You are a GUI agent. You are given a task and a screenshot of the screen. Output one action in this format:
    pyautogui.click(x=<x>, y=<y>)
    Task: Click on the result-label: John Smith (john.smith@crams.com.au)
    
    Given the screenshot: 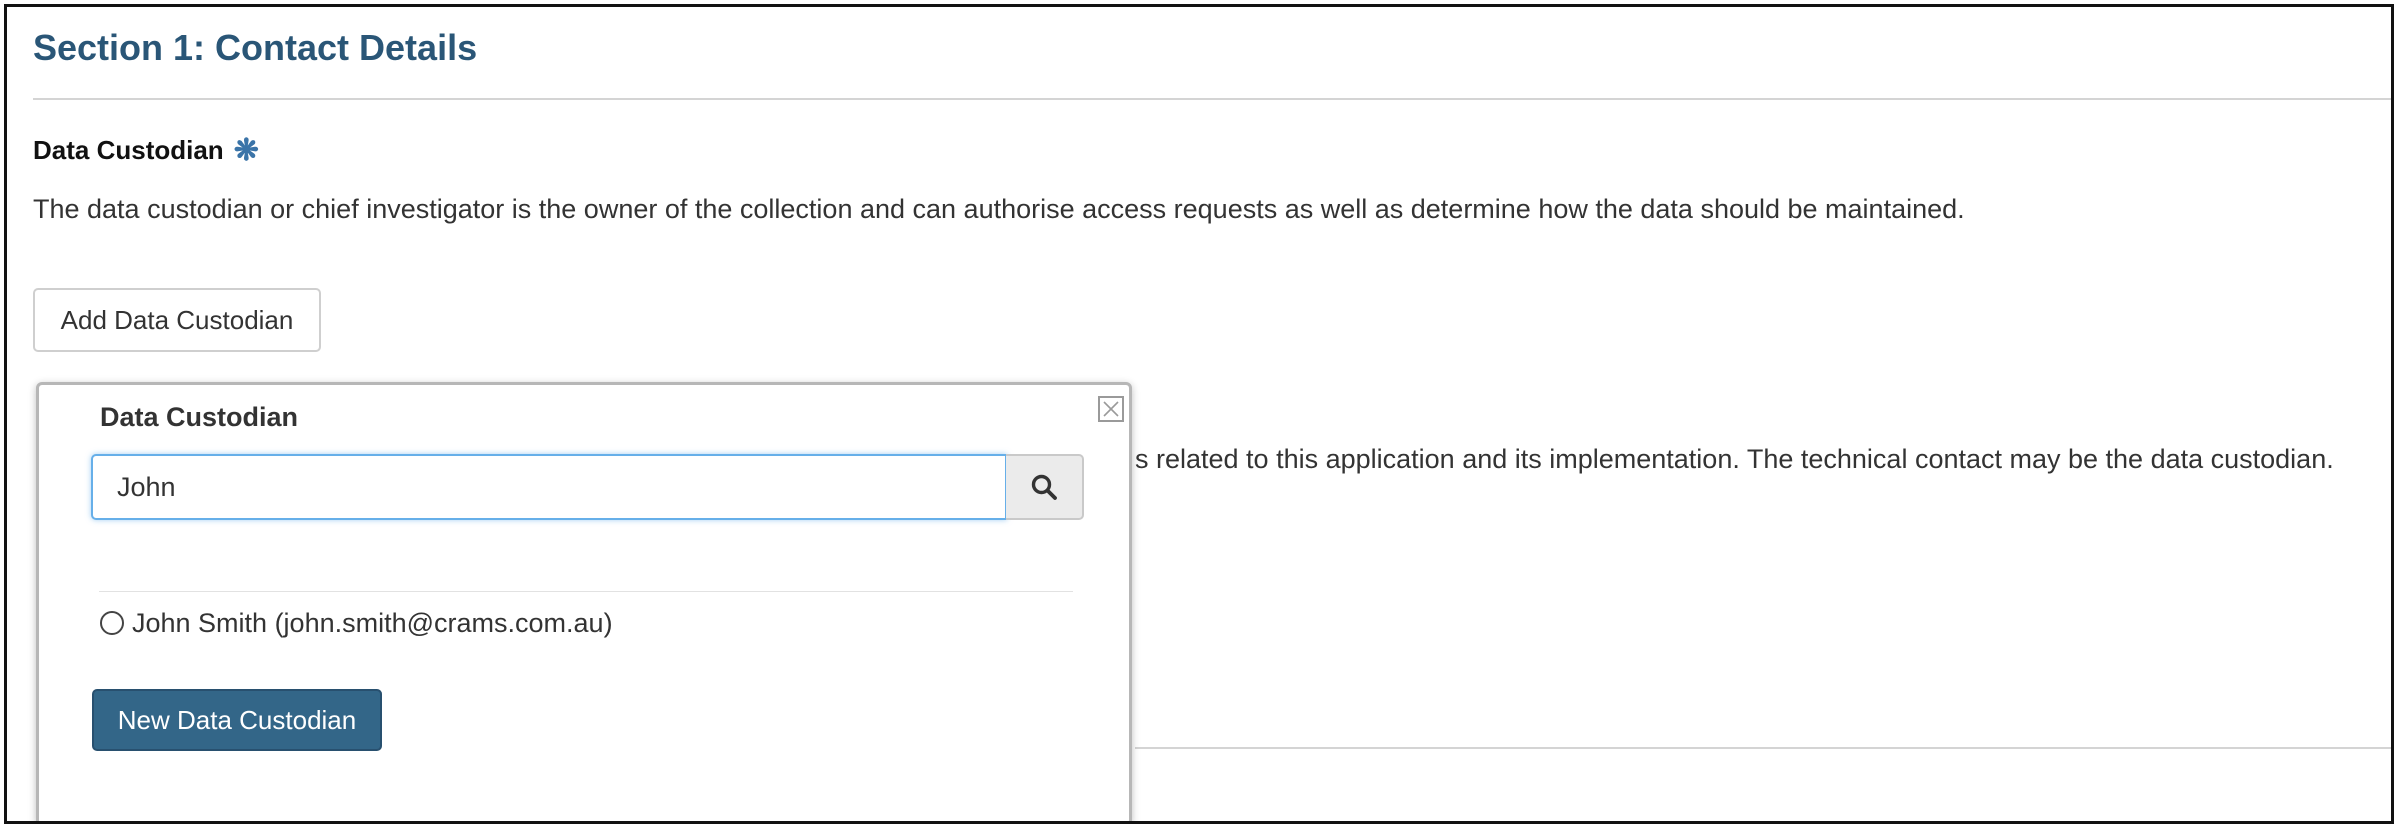 What is the action you would take?
    pyautogui.click(x=372, y=622)
    